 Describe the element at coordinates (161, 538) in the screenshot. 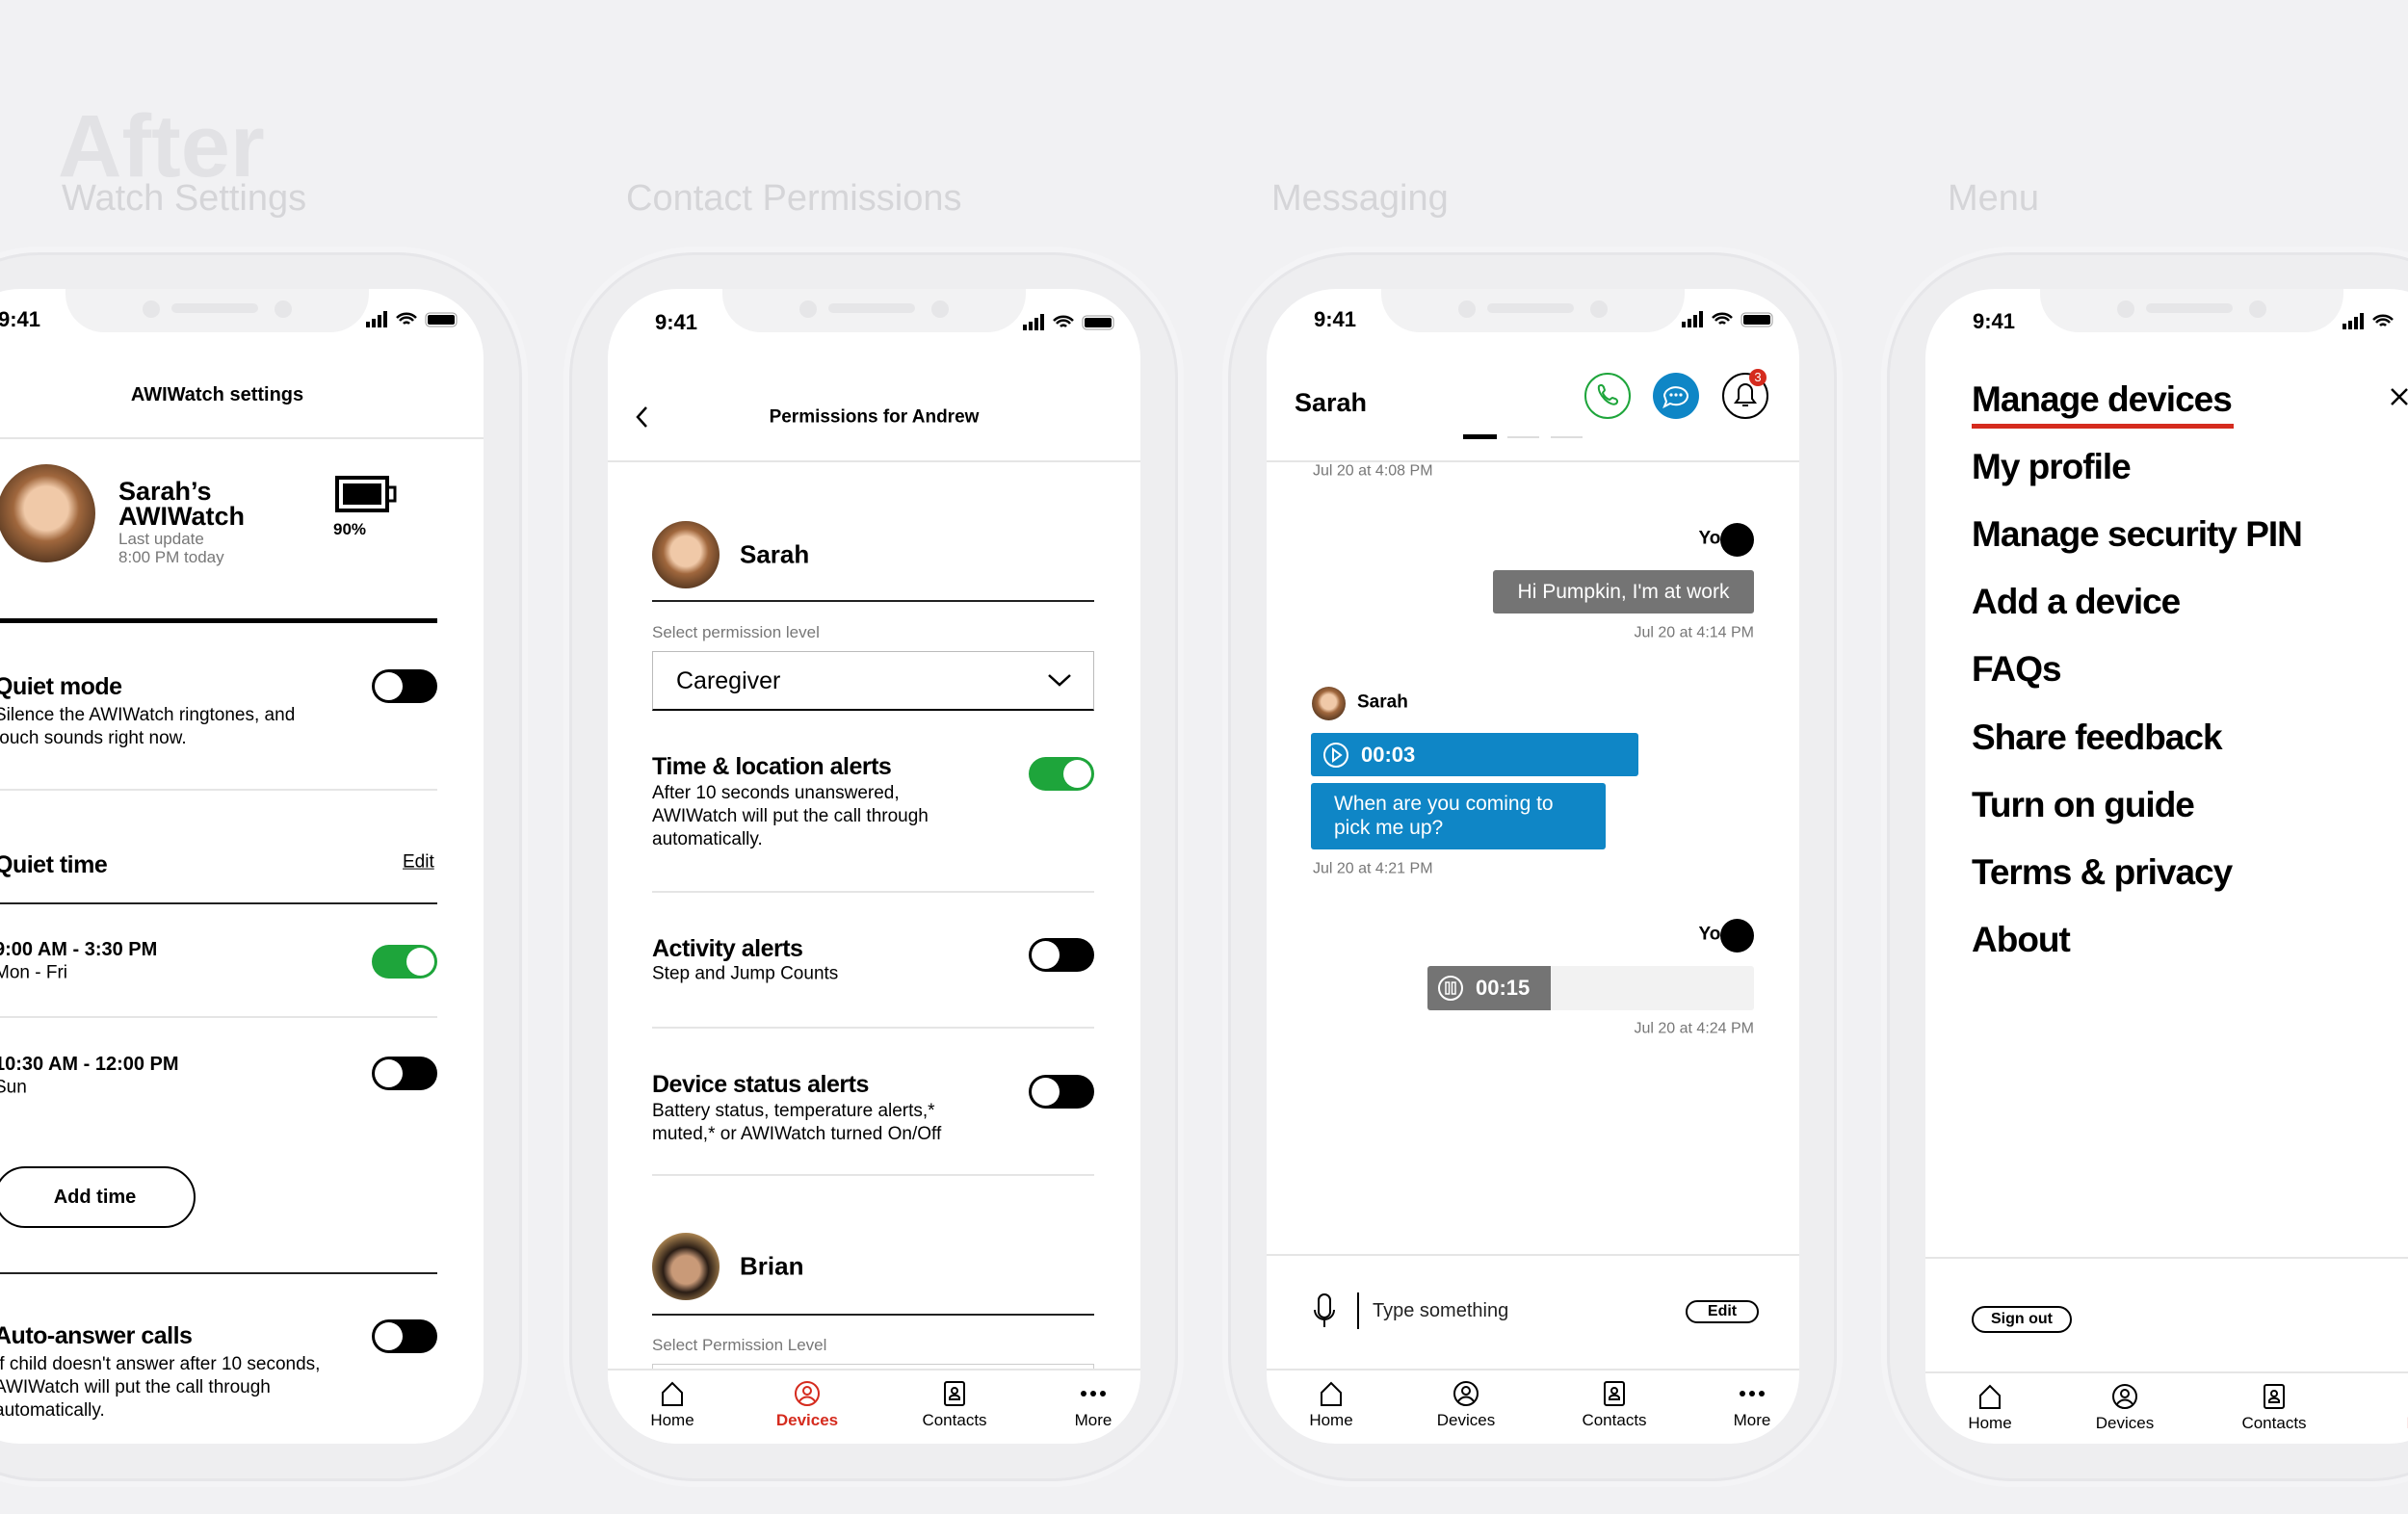

I see `last-update-label: Last update` at that location.